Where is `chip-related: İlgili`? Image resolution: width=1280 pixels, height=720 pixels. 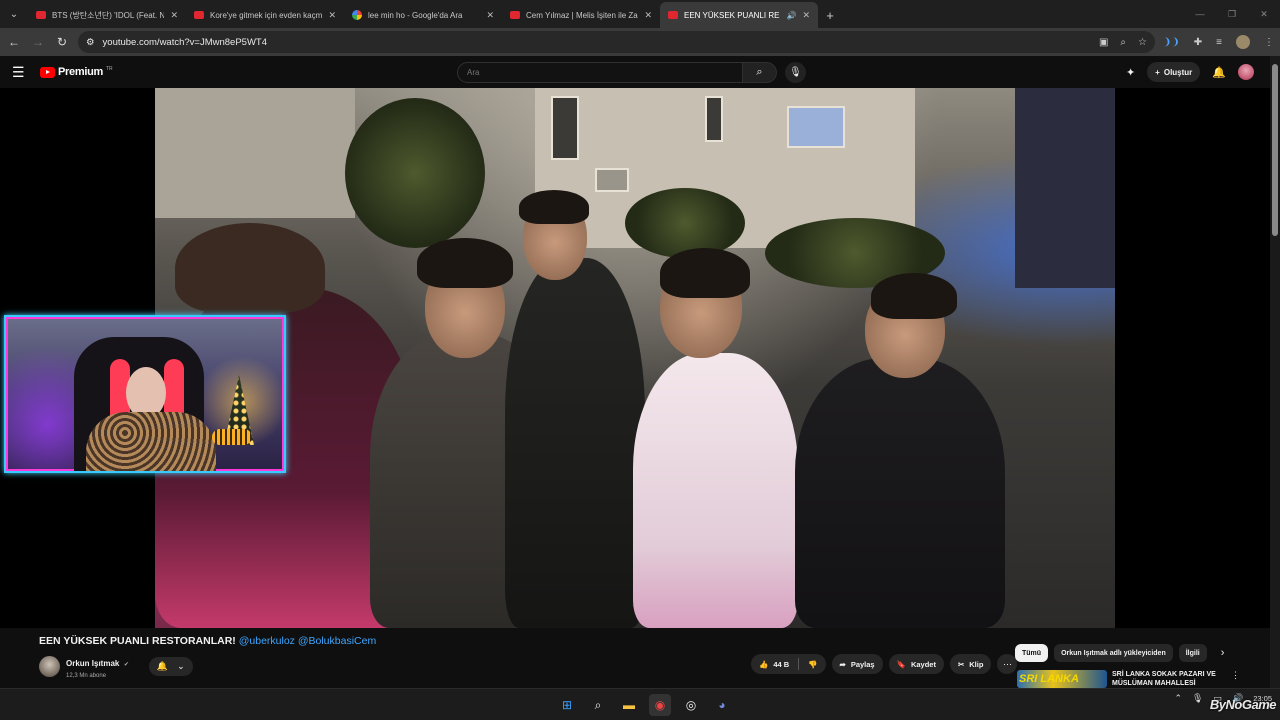
chip-related: İlgili is located at coordinates (1192, 653).